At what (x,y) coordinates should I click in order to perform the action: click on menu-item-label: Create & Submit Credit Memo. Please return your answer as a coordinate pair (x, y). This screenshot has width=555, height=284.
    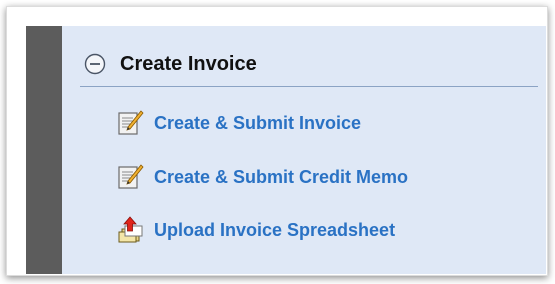
    Looking at the image, I should click on (281, 177).